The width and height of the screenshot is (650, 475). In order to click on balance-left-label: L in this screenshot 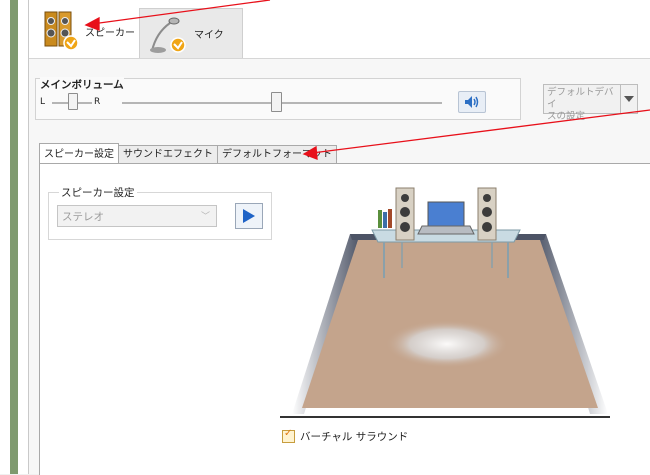, I will do `click(43, 102)`.